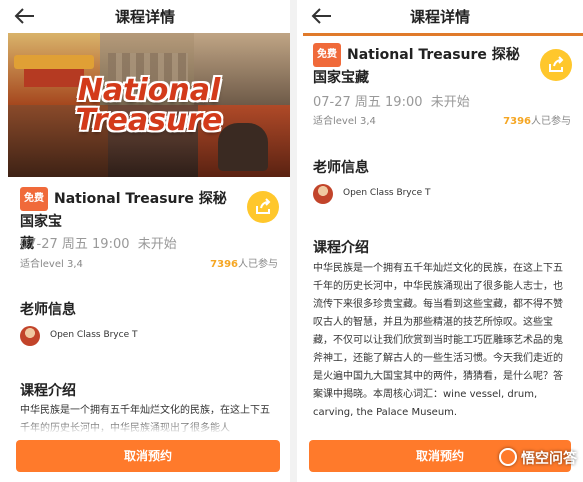  I want to click on course-title: National Treasure 探秘国家宝, so click(123, 210).